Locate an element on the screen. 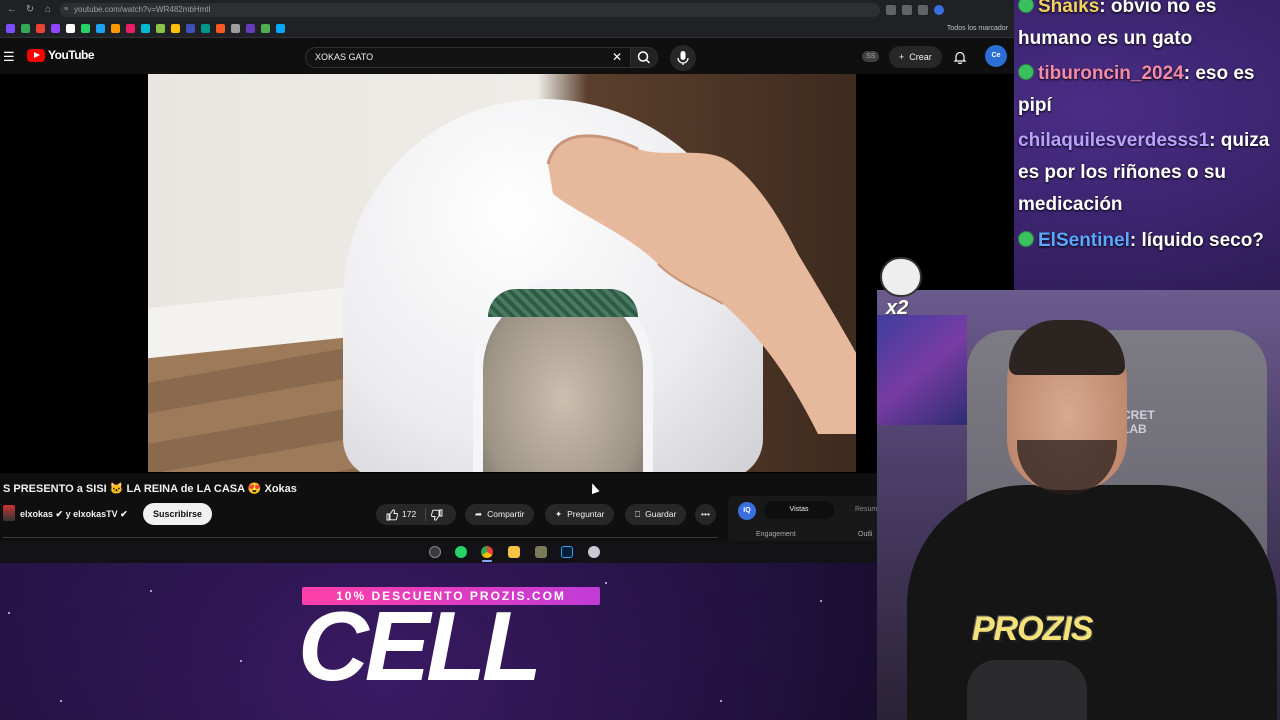 This screenshot has width=1280, height=720. ss-badge: SS is located at coordinates (871, 56).